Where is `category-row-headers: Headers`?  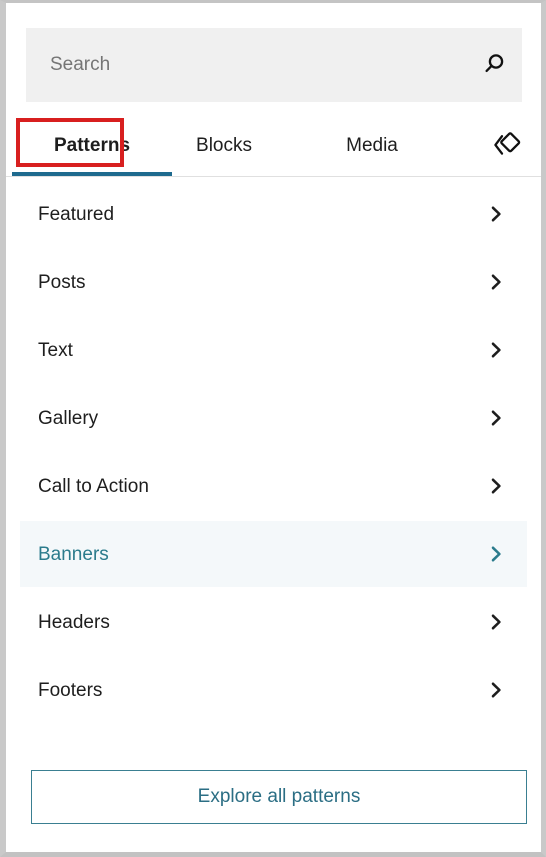
category-row-headers: Headers is located at coordinates (273, 622).